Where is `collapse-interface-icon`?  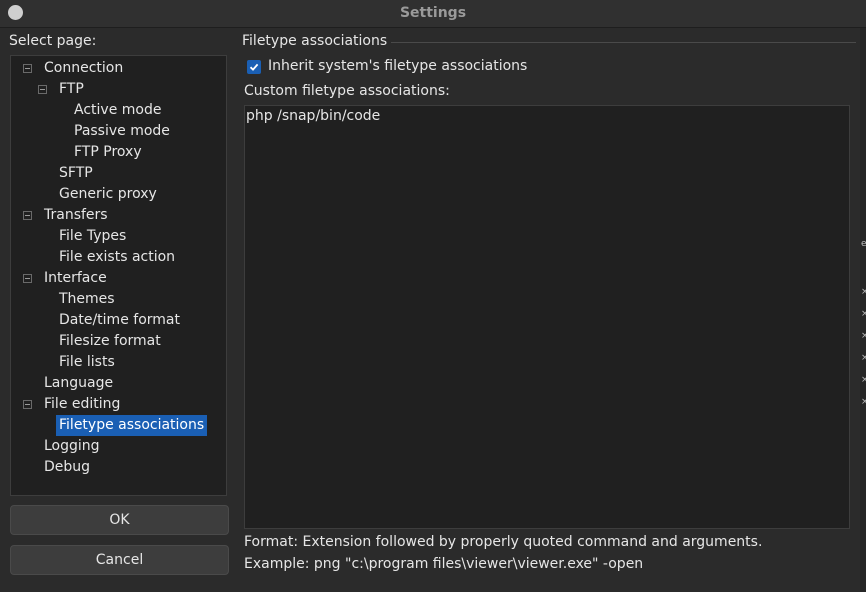
collapse-interface-icon is located at coordinates (27, 278).